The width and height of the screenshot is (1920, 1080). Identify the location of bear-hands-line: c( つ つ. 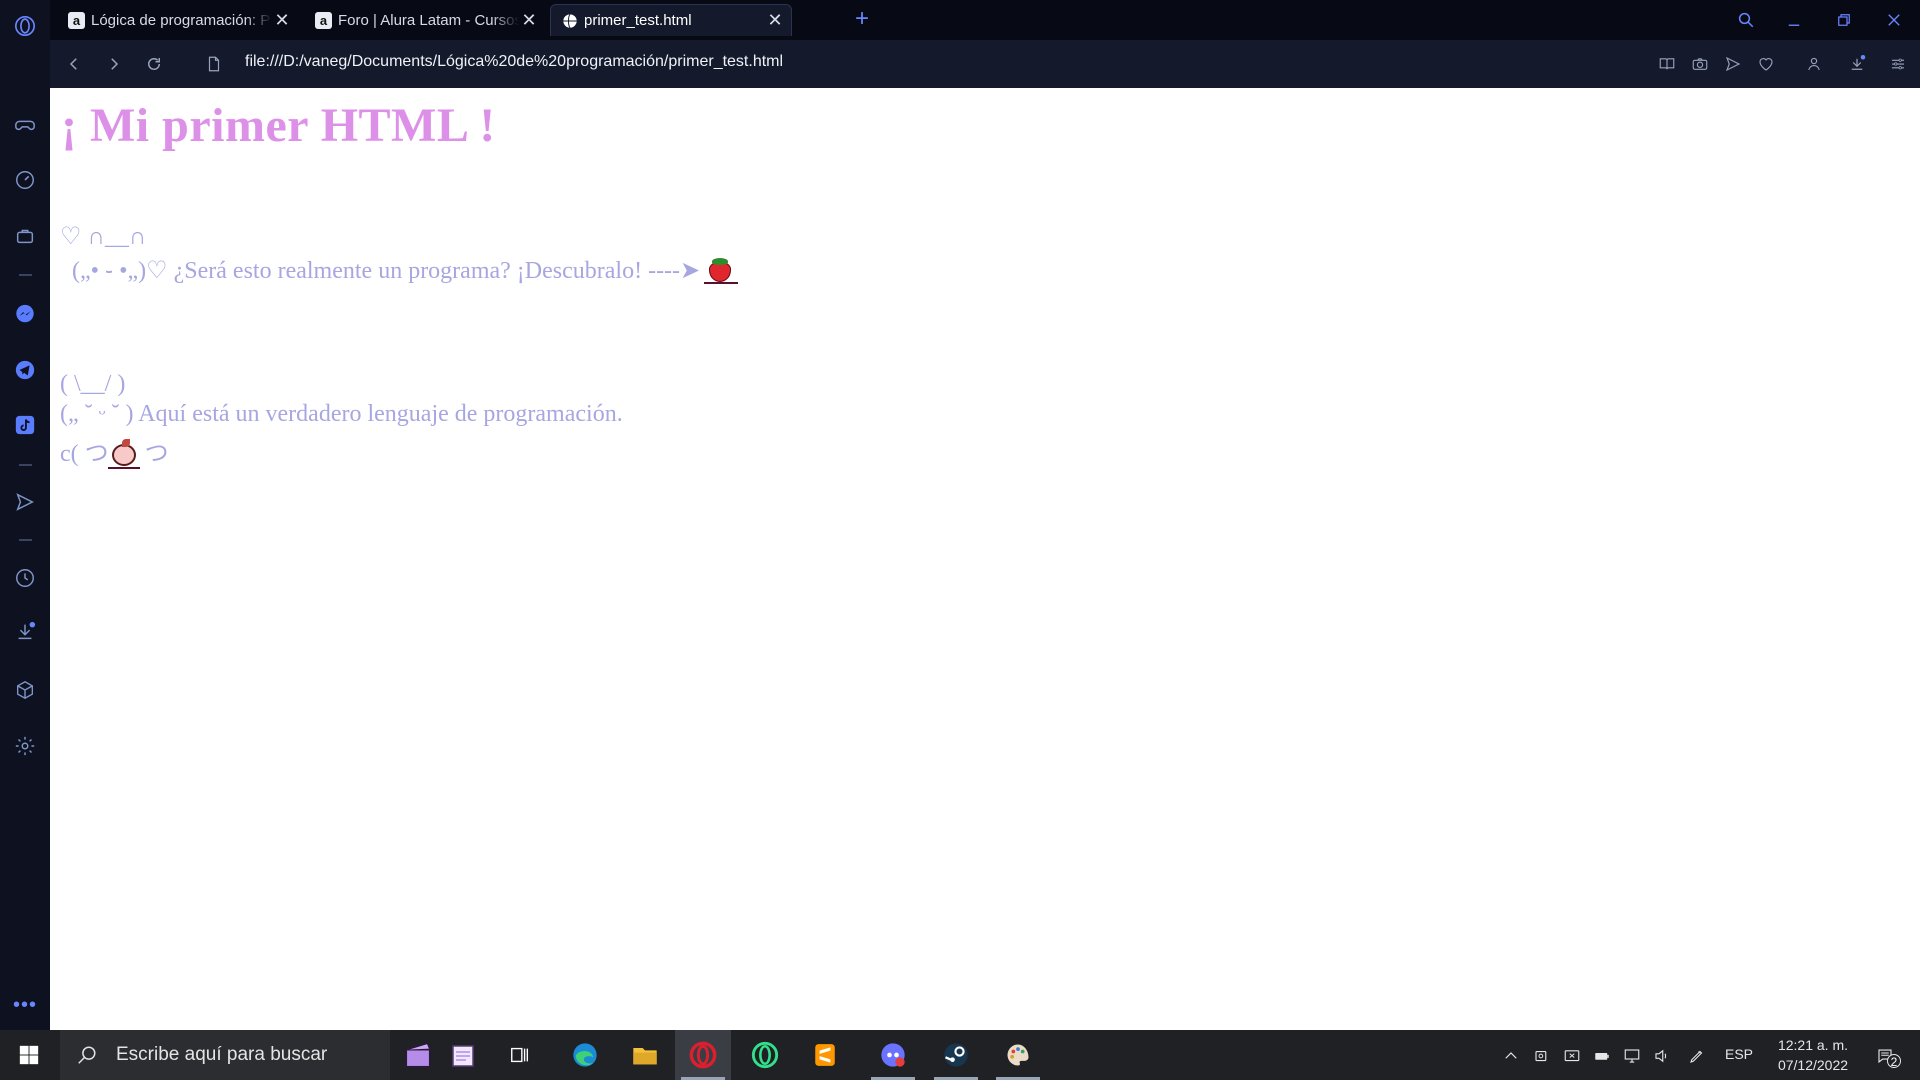
(114, 451).